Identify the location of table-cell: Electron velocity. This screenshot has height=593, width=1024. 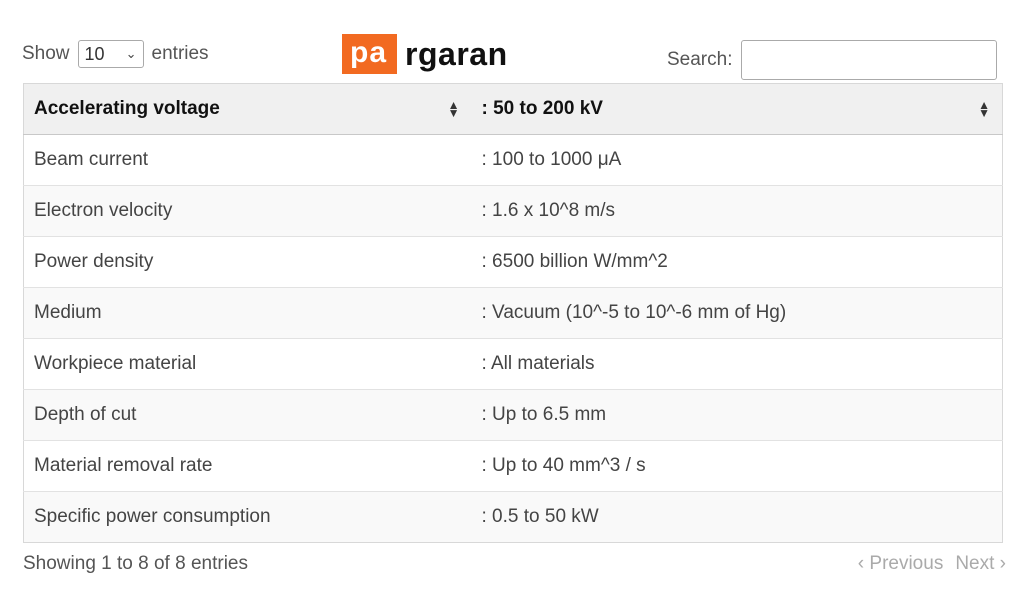
(247, 211).